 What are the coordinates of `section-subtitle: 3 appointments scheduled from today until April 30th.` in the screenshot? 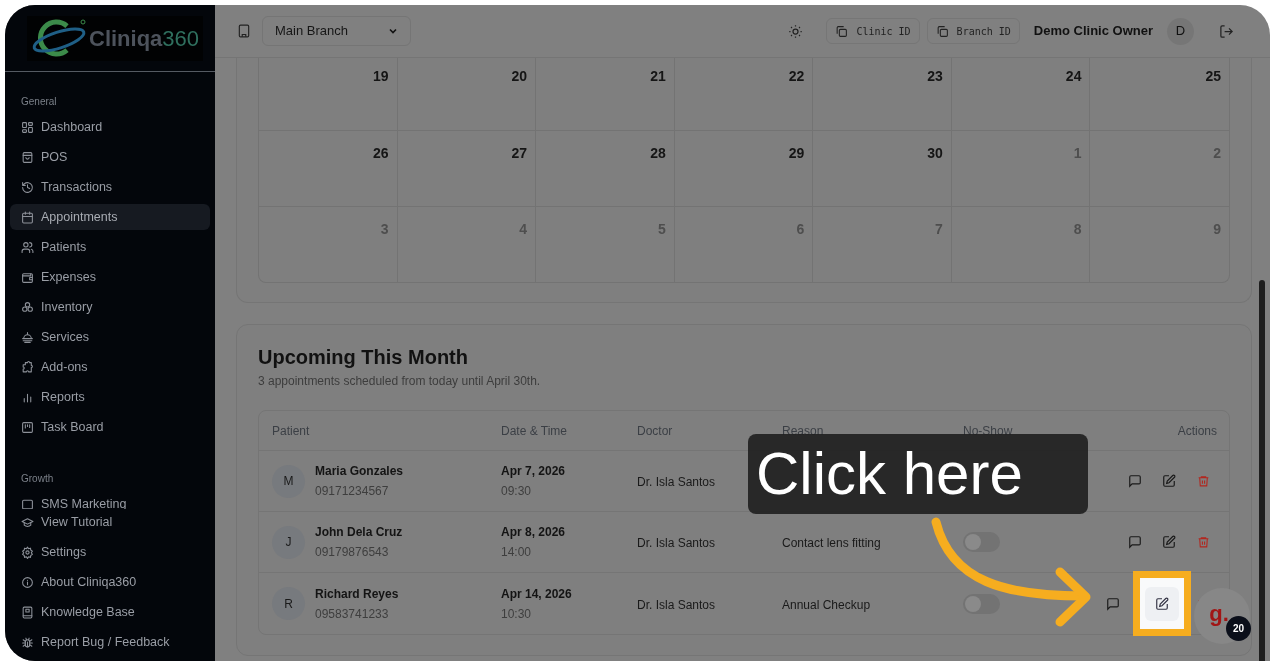 It's located at (400, 381).